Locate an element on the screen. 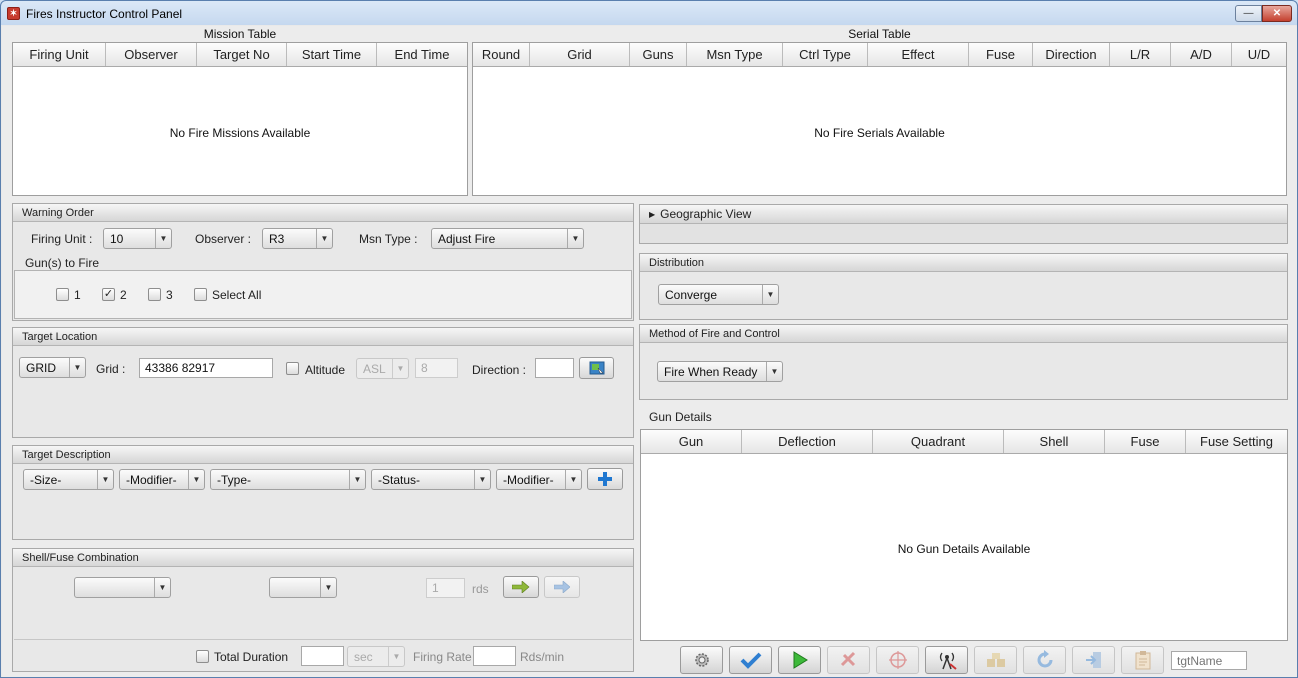 The image size is (1298, 678). col-guns: Guns is located at coordinates (658, 54).